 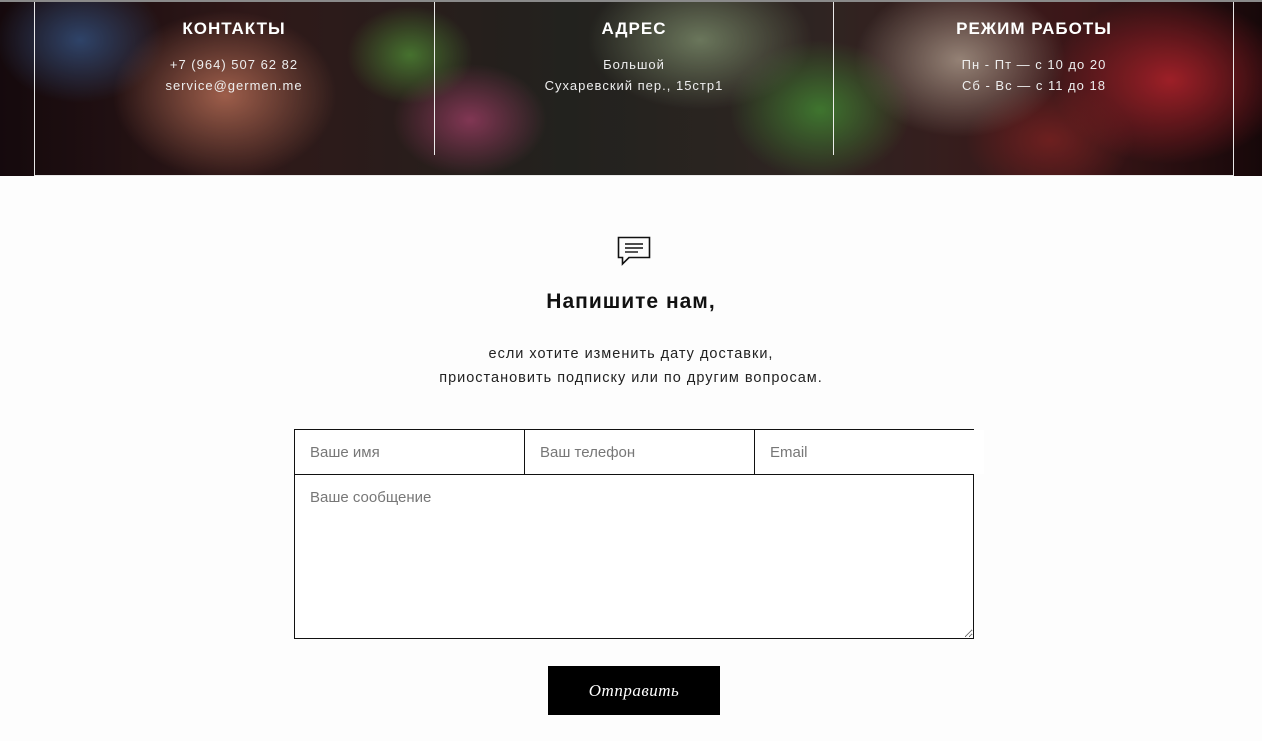 I want to click on phone-number: +7 (964) 507 62 82, so click(x=234, y=64).